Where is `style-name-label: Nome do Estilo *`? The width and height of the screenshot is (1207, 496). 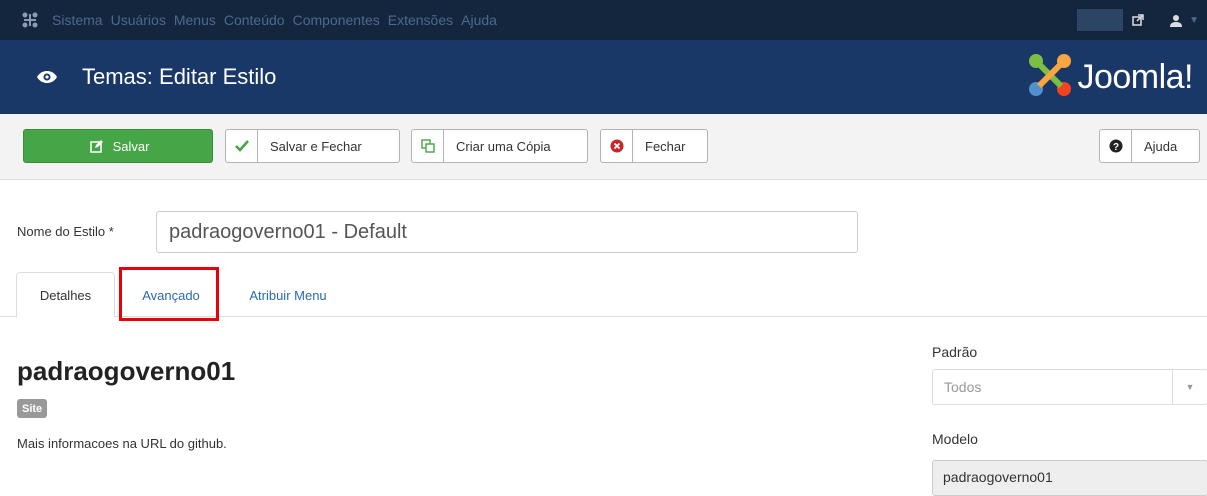
style-name-label: Nome do Estilo * is located at coordinates (65, 231).